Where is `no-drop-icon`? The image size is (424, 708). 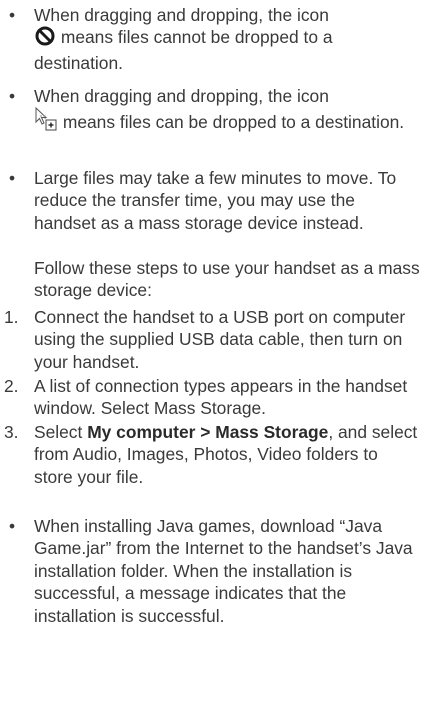 no-drop-icon is located at coordinates (45, 38).